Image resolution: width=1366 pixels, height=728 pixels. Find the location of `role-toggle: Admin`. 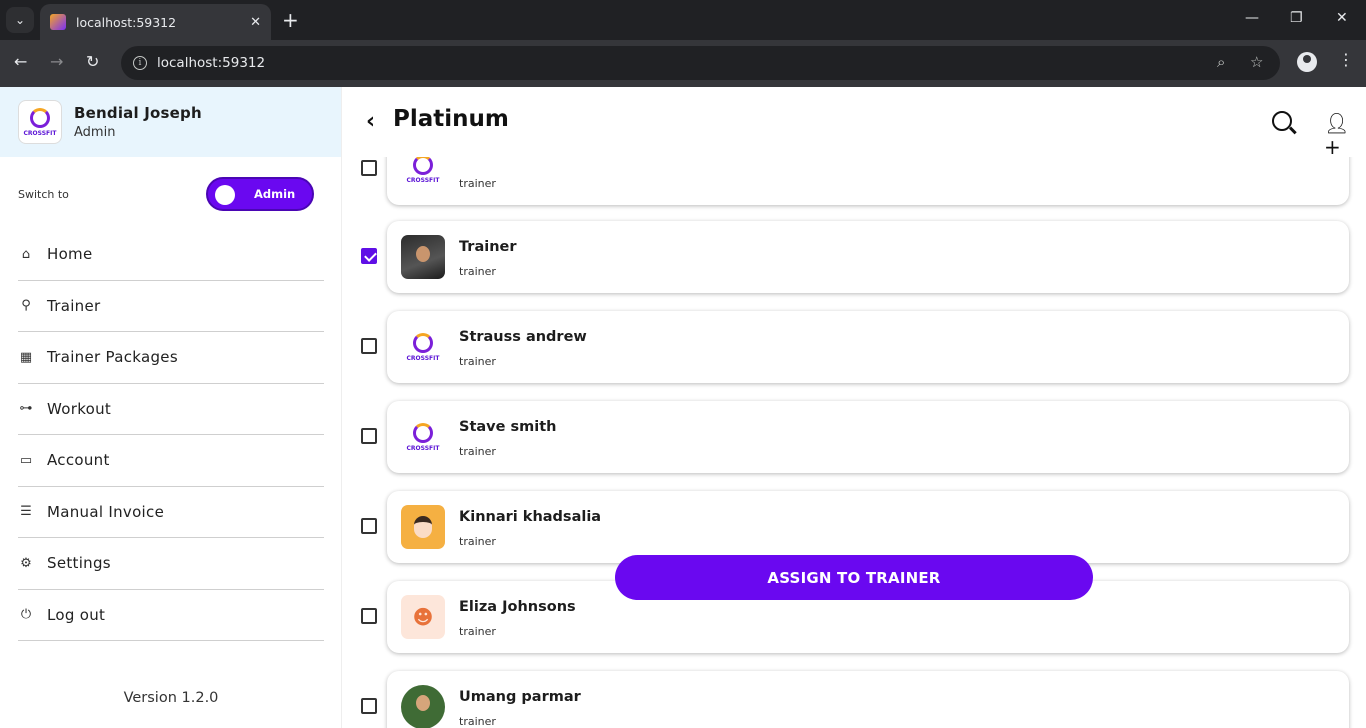

role-toggle: Admin is located at coordinates (260, 194).